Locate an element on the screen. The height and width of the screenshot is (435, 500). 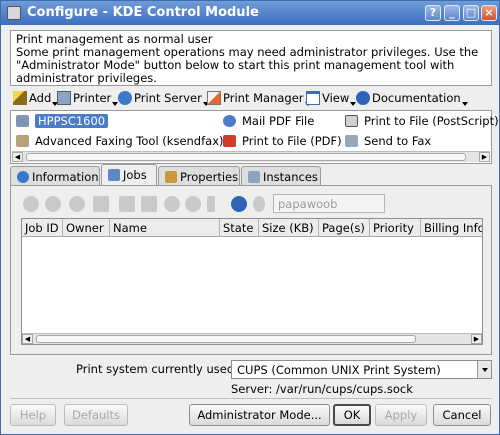
chevron-down-icon is located at coordinates (464, 104).